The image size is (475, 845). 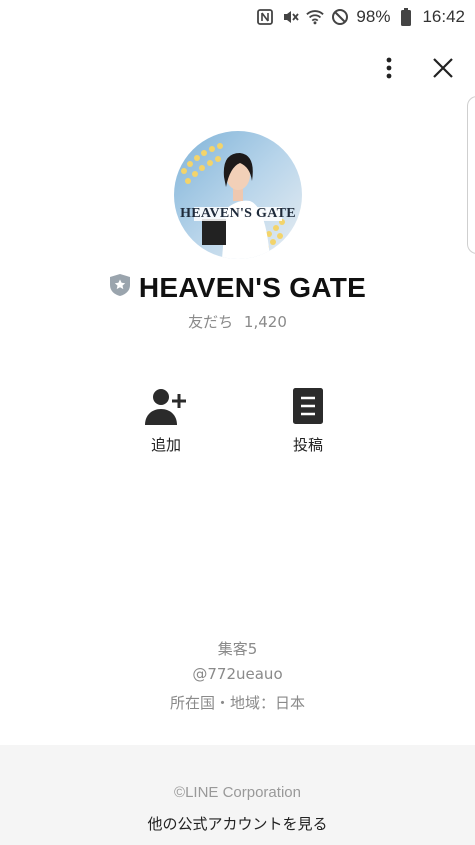 I want to click on friends-count-row: 友だち 1,420, so click(x=237, y=321).